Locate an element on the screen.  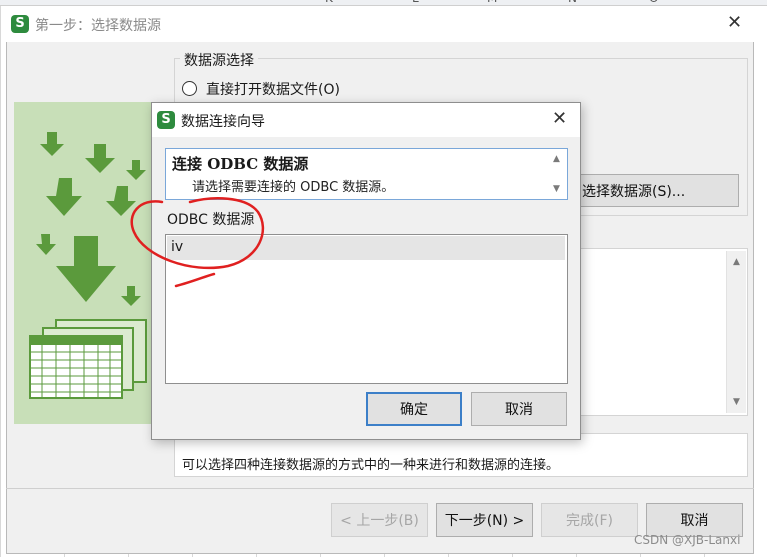
column-letter: L is located at coordinates (415, 2).